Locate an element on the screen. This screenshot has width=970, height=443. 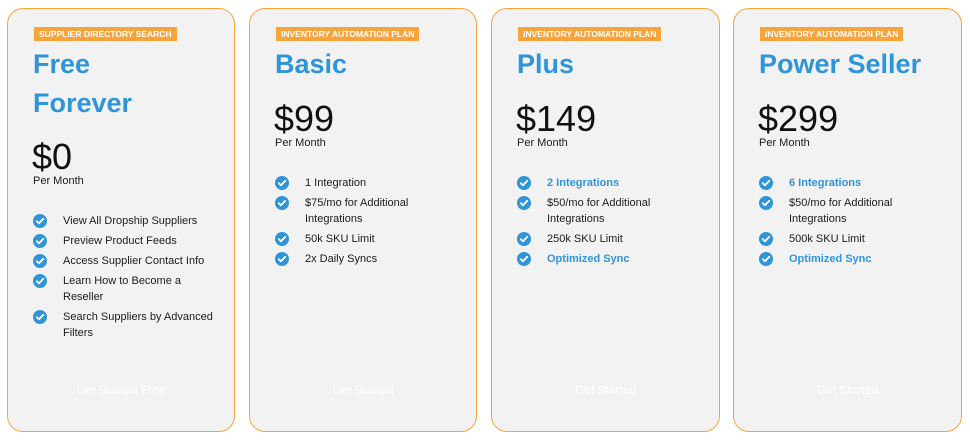
feature-item: 250k SKU Limit is located at coordinates (607, 239).